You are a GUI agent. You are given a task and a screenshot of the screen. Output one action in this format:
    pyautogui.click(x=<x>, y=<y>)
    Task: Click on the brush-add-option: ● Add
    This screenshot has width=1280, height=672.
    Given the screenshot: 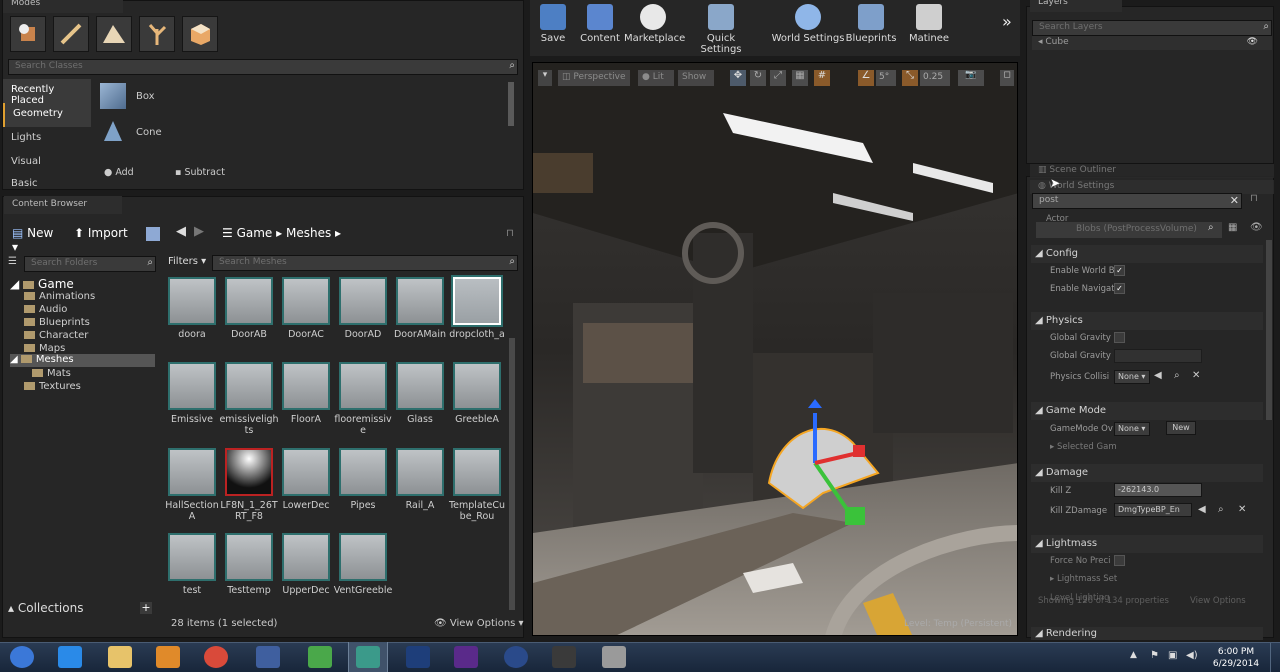 What is the action you would take?
    pyautogui.click(x=119, y=172)
    